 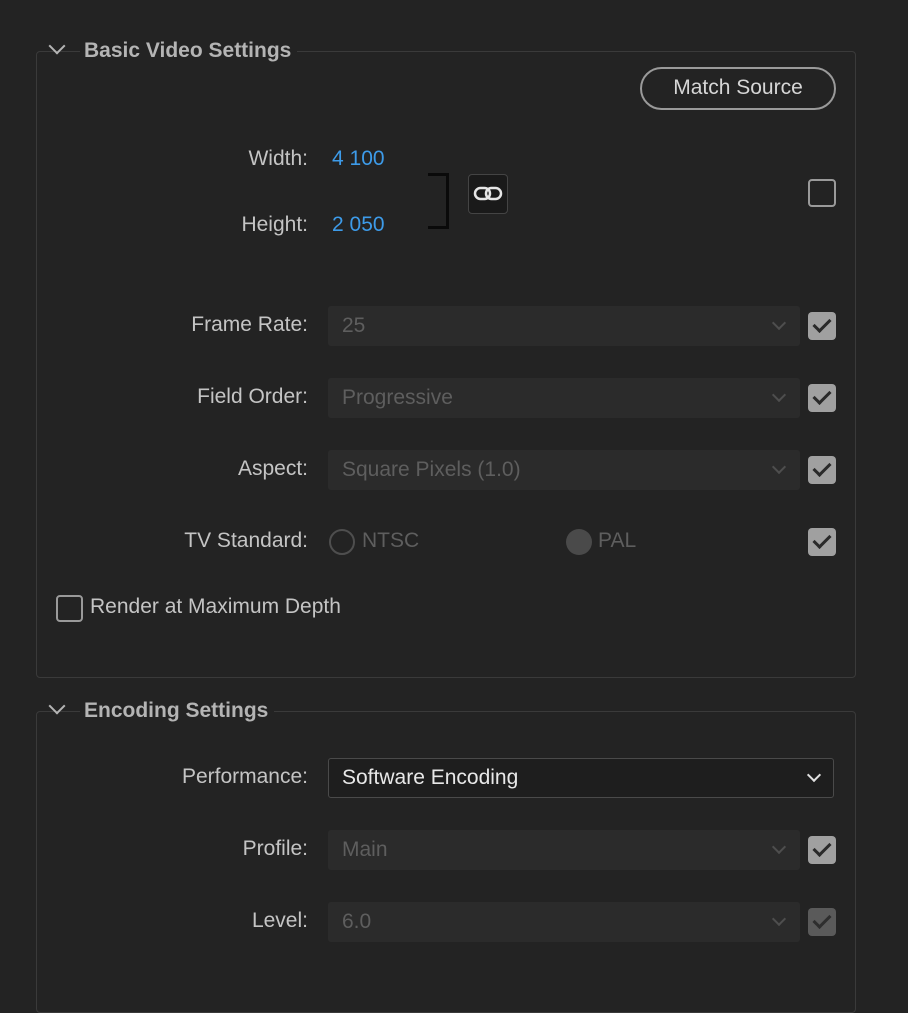 What do you see at coordinates (564, 326) in the screenshot?
I see `frame-rate-dropdown: 25` at bounding box center [564, 326].